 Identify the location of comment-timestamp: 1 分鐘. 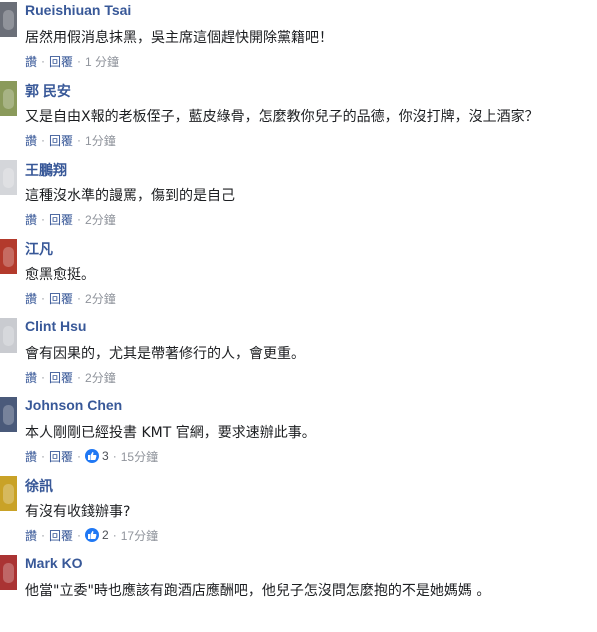
(102, 61).